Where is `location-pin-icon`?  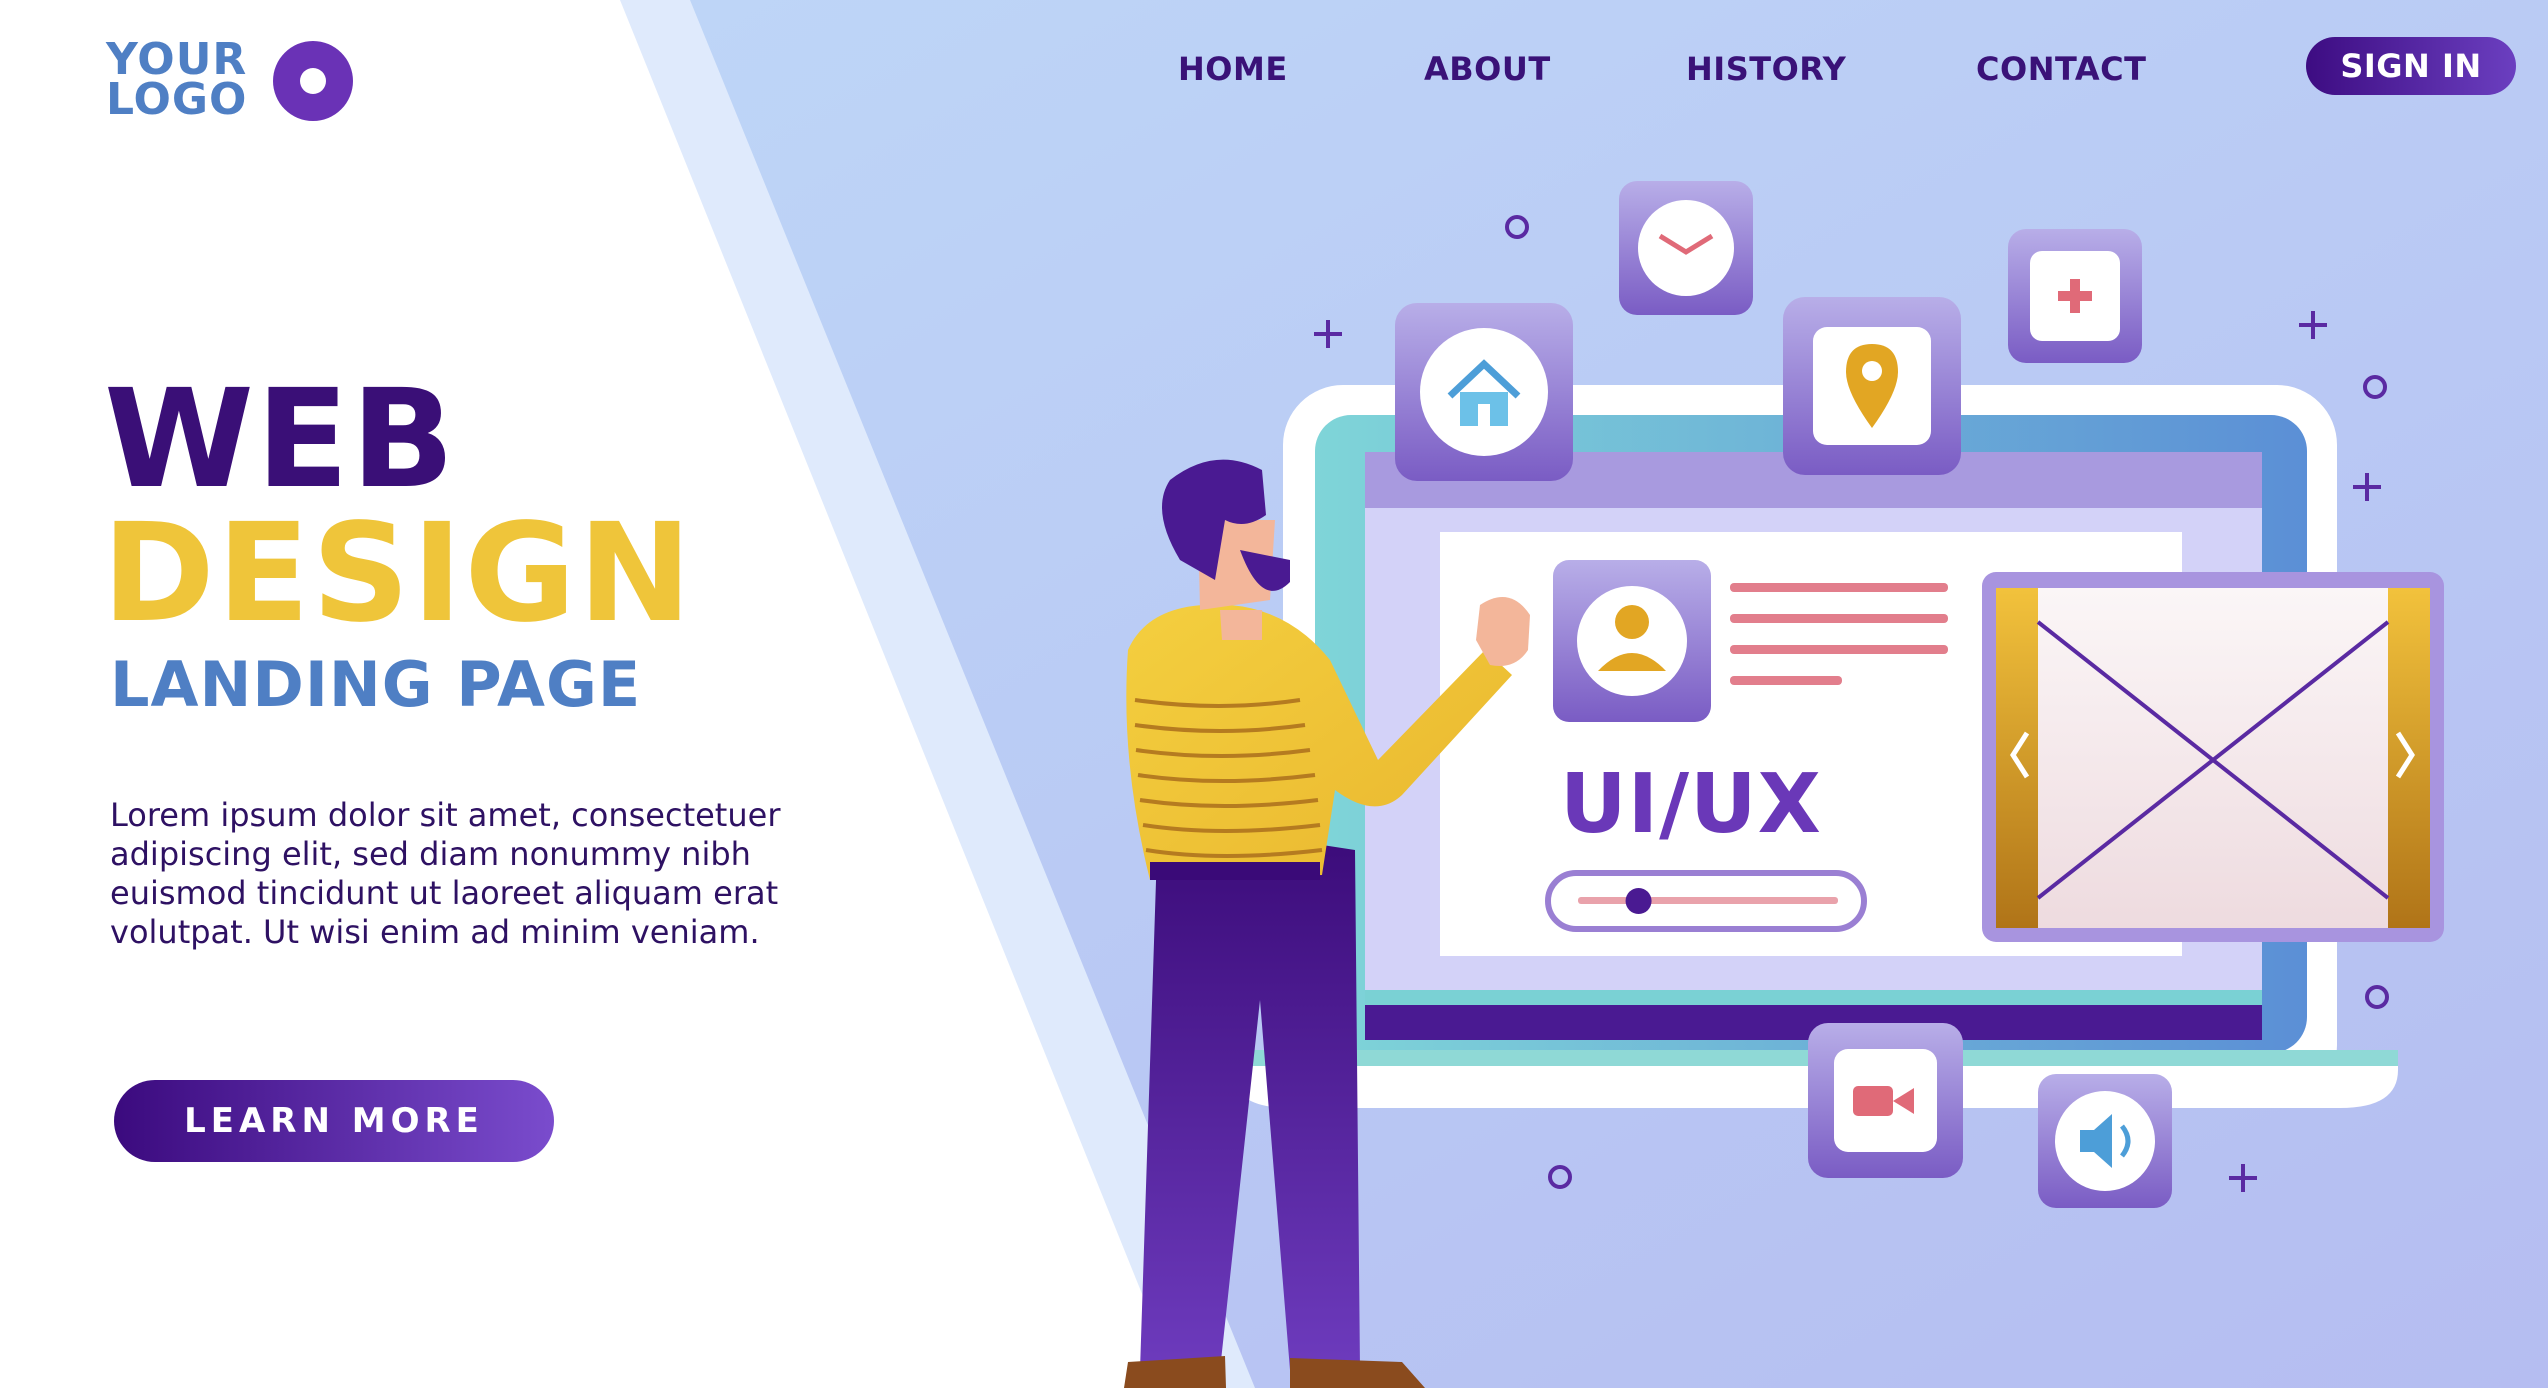
location-pin-icon is located at coordinates (1872, 386).